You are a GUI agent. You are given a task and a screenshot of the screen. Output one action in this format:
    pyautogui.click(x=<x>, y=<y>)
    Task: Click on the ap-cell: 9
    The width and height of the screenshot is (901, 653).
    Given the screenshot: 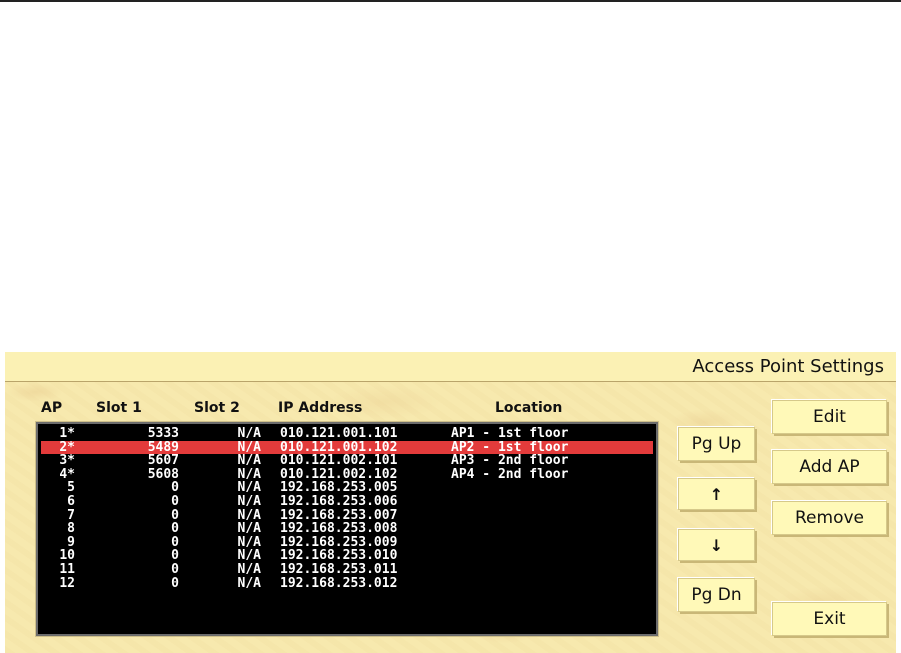 What is the action you would take?
    pyautogui.click(x=71, y=542)
    